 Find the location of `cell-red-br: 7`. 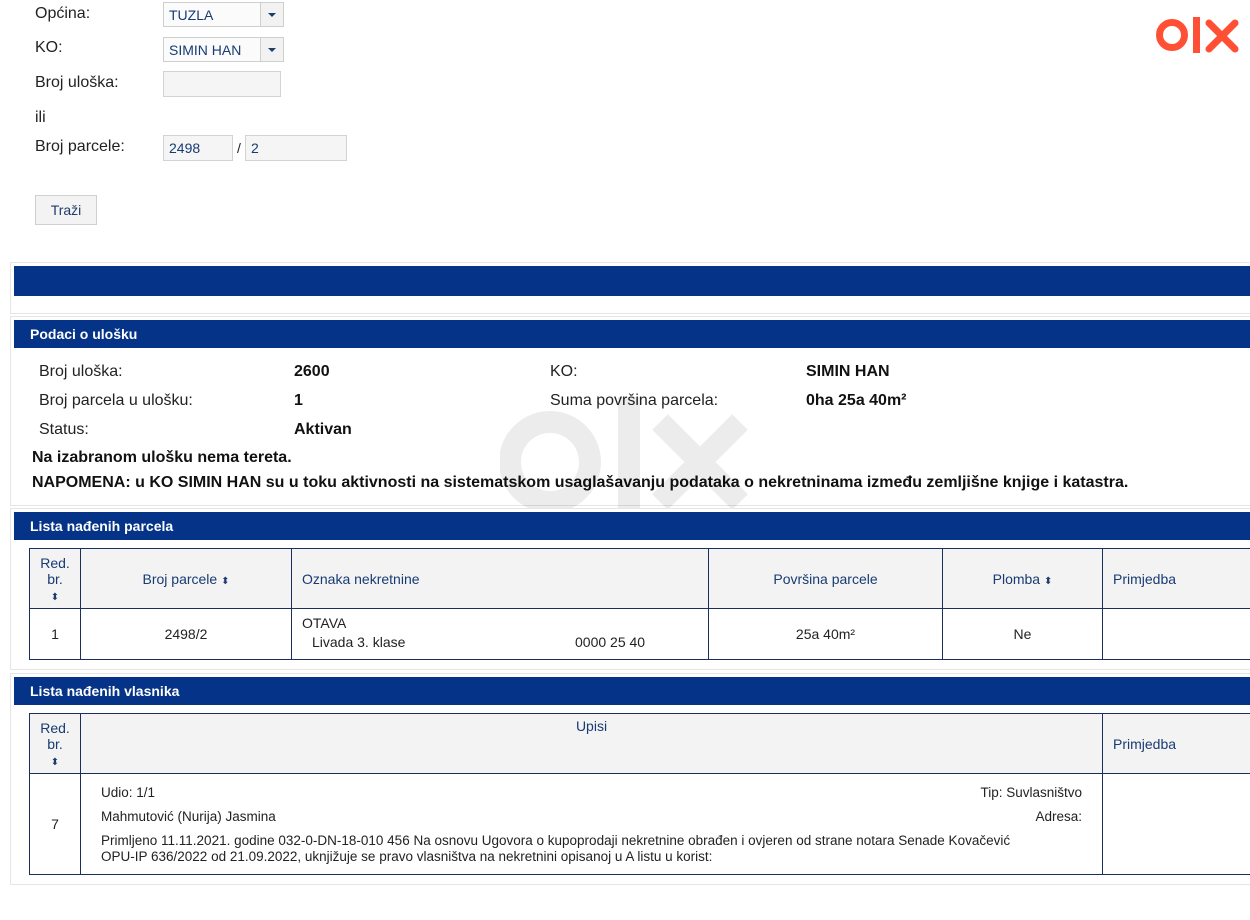

cell-red-br: 7 is located at coordinates (55, 824).